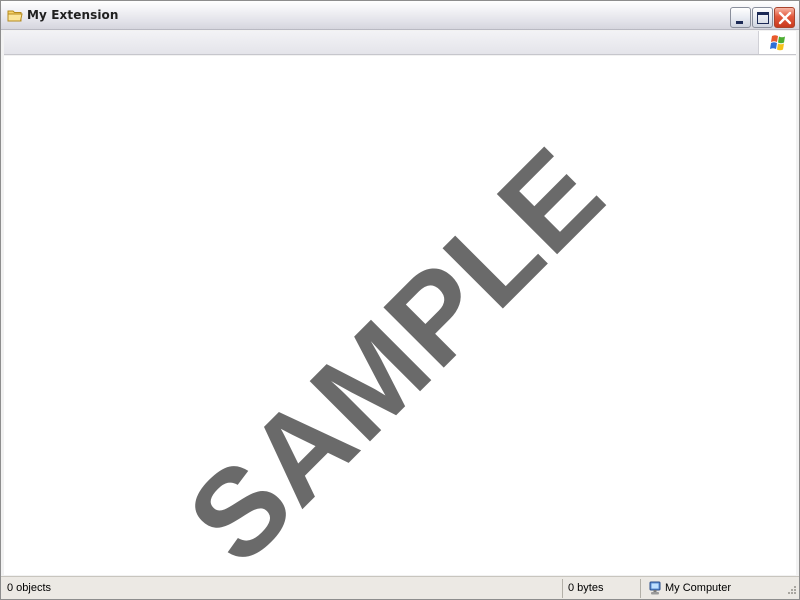 The height and width of the screenshot is (600, 800). I want to click on status-bytes: 0 bytes, so click(602, 588).